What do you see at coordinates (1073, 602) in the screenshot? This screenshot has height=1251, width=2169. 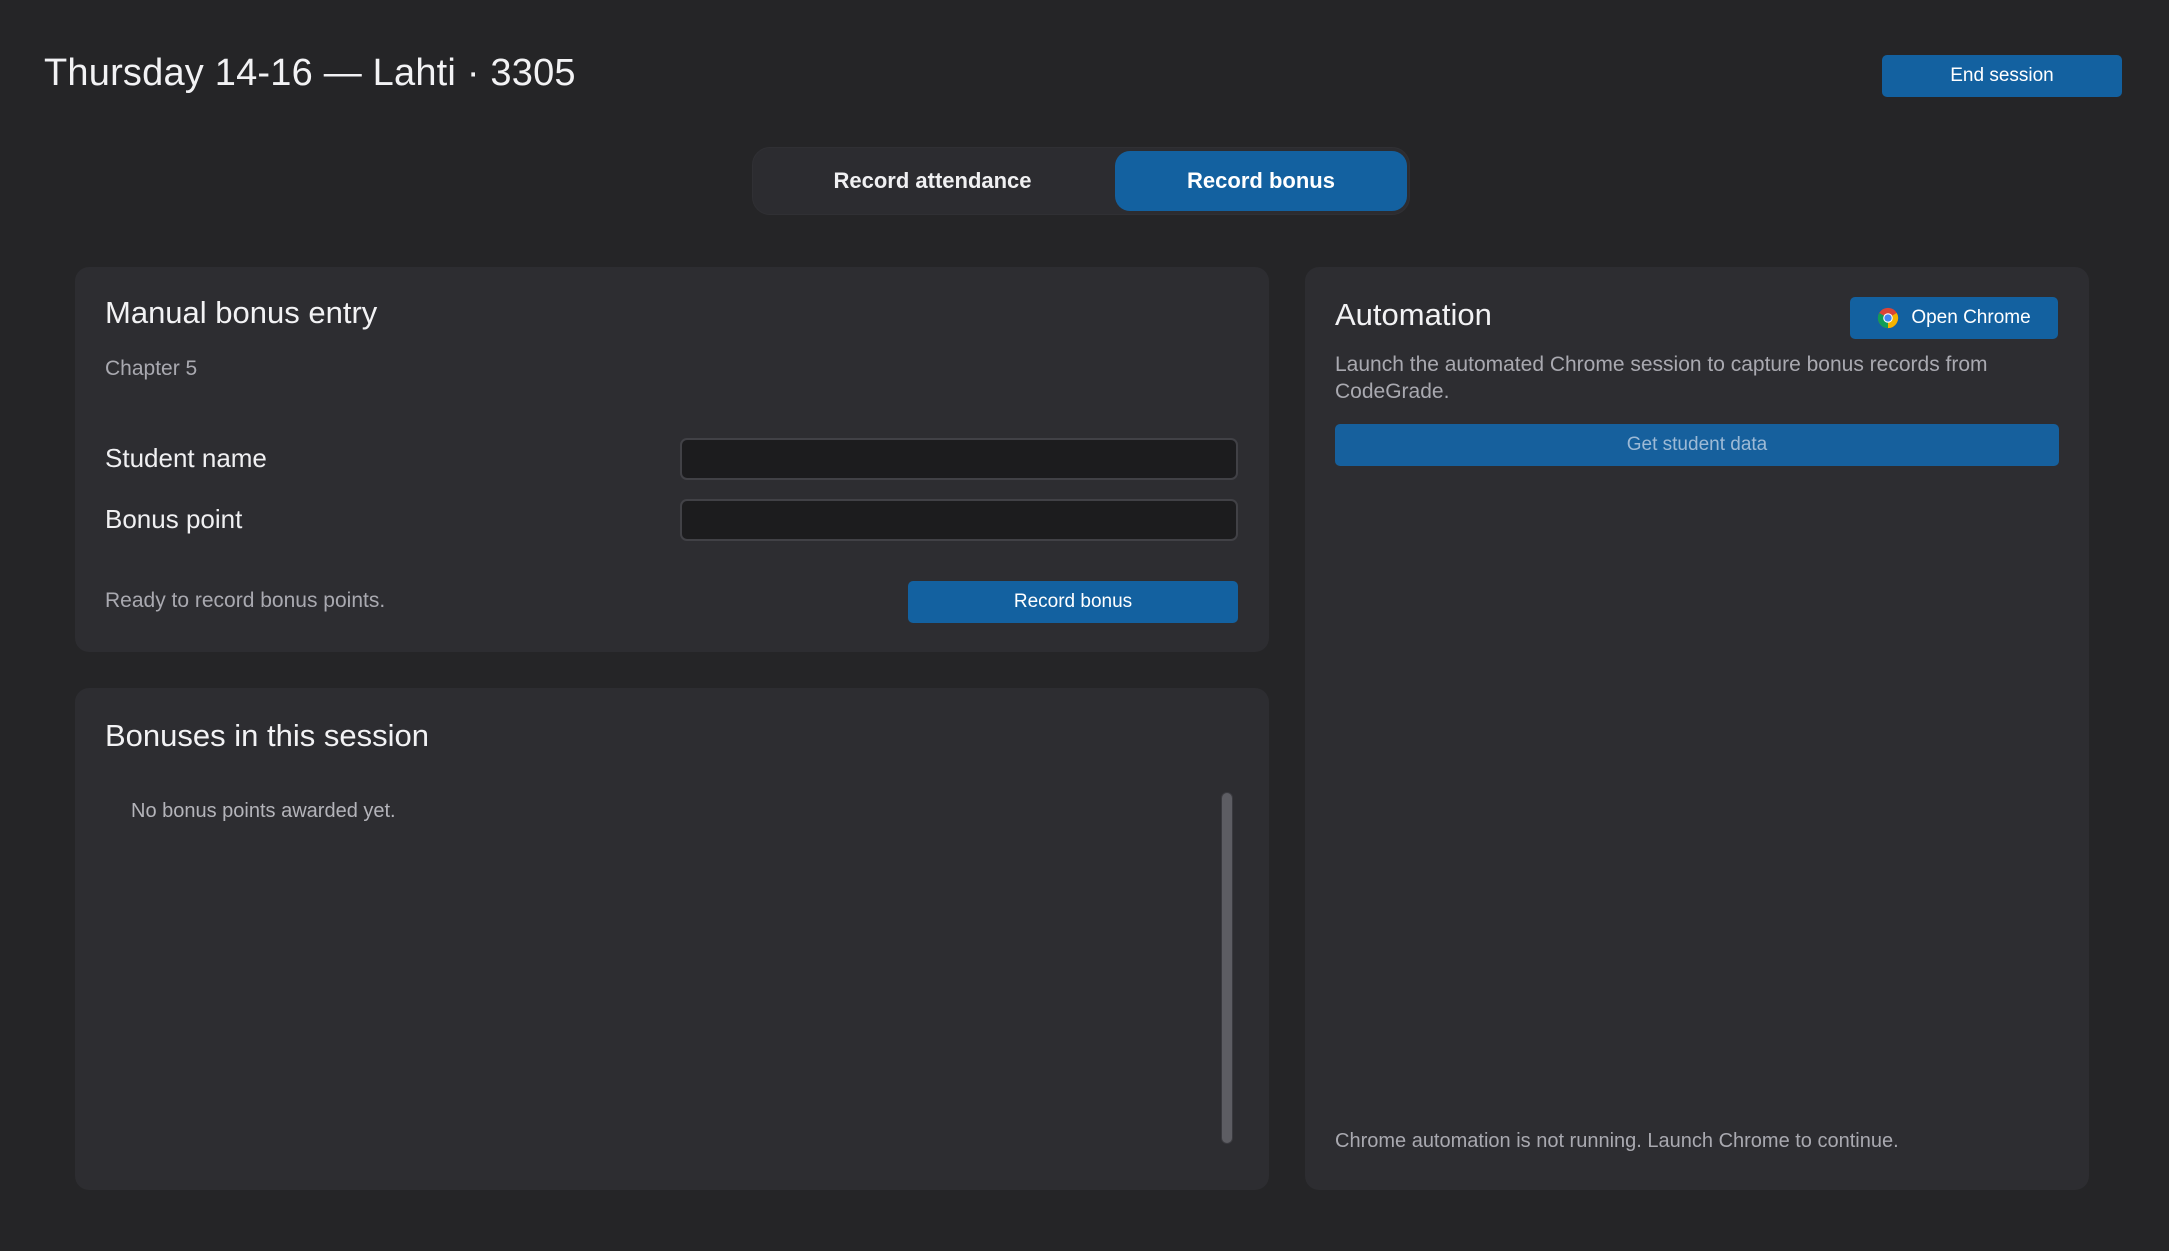 I see `record-bonus-button: Record bonus` at bounding box center [1073, 602].